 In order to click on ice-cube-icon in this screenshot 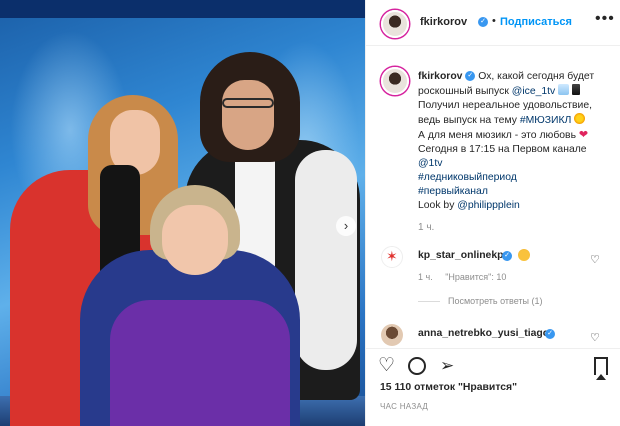, I will do `click(564, 89)`.